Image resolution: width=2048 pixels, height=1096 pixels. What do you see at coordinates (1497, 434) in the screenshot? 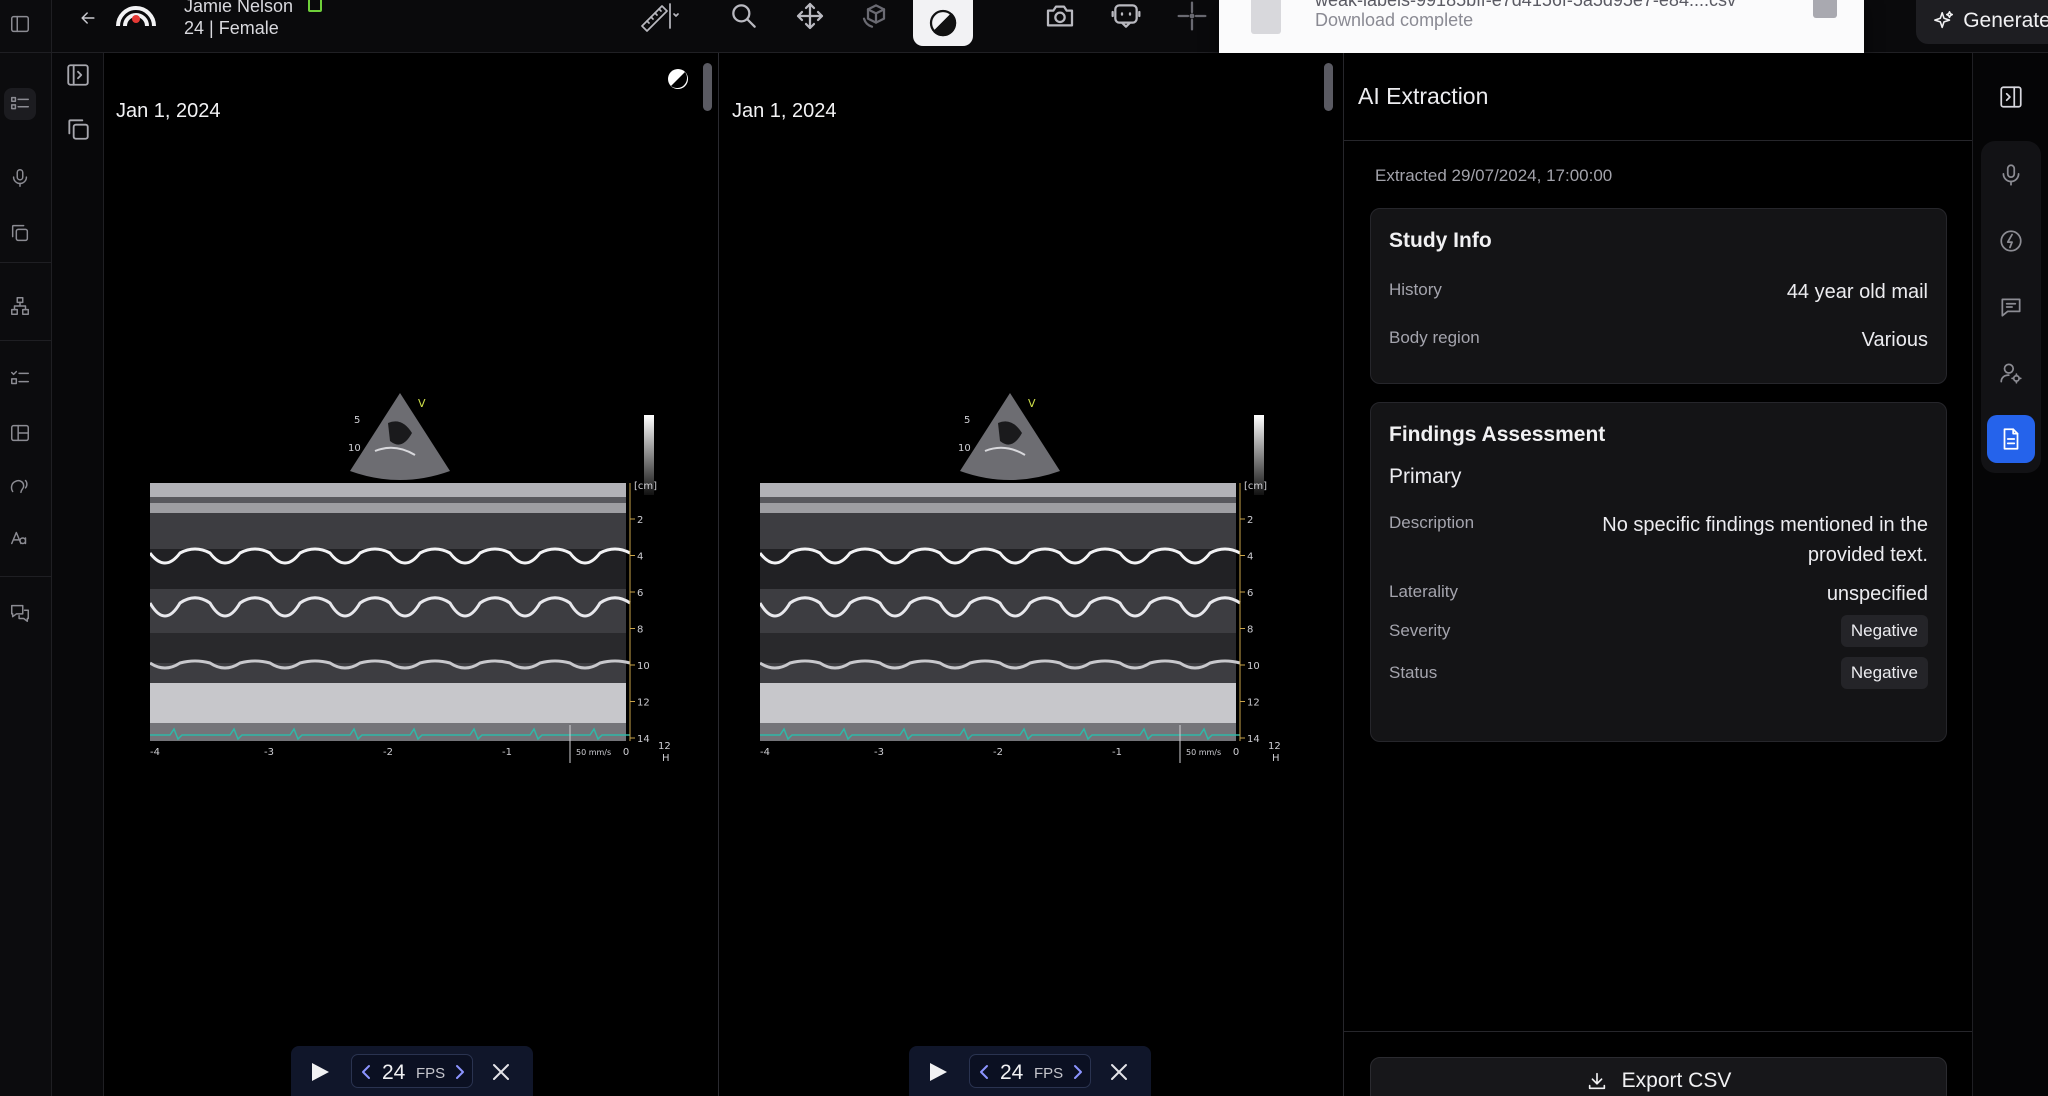
I see `card-title: Findings Assessment` at bounding box center [1497, 434].